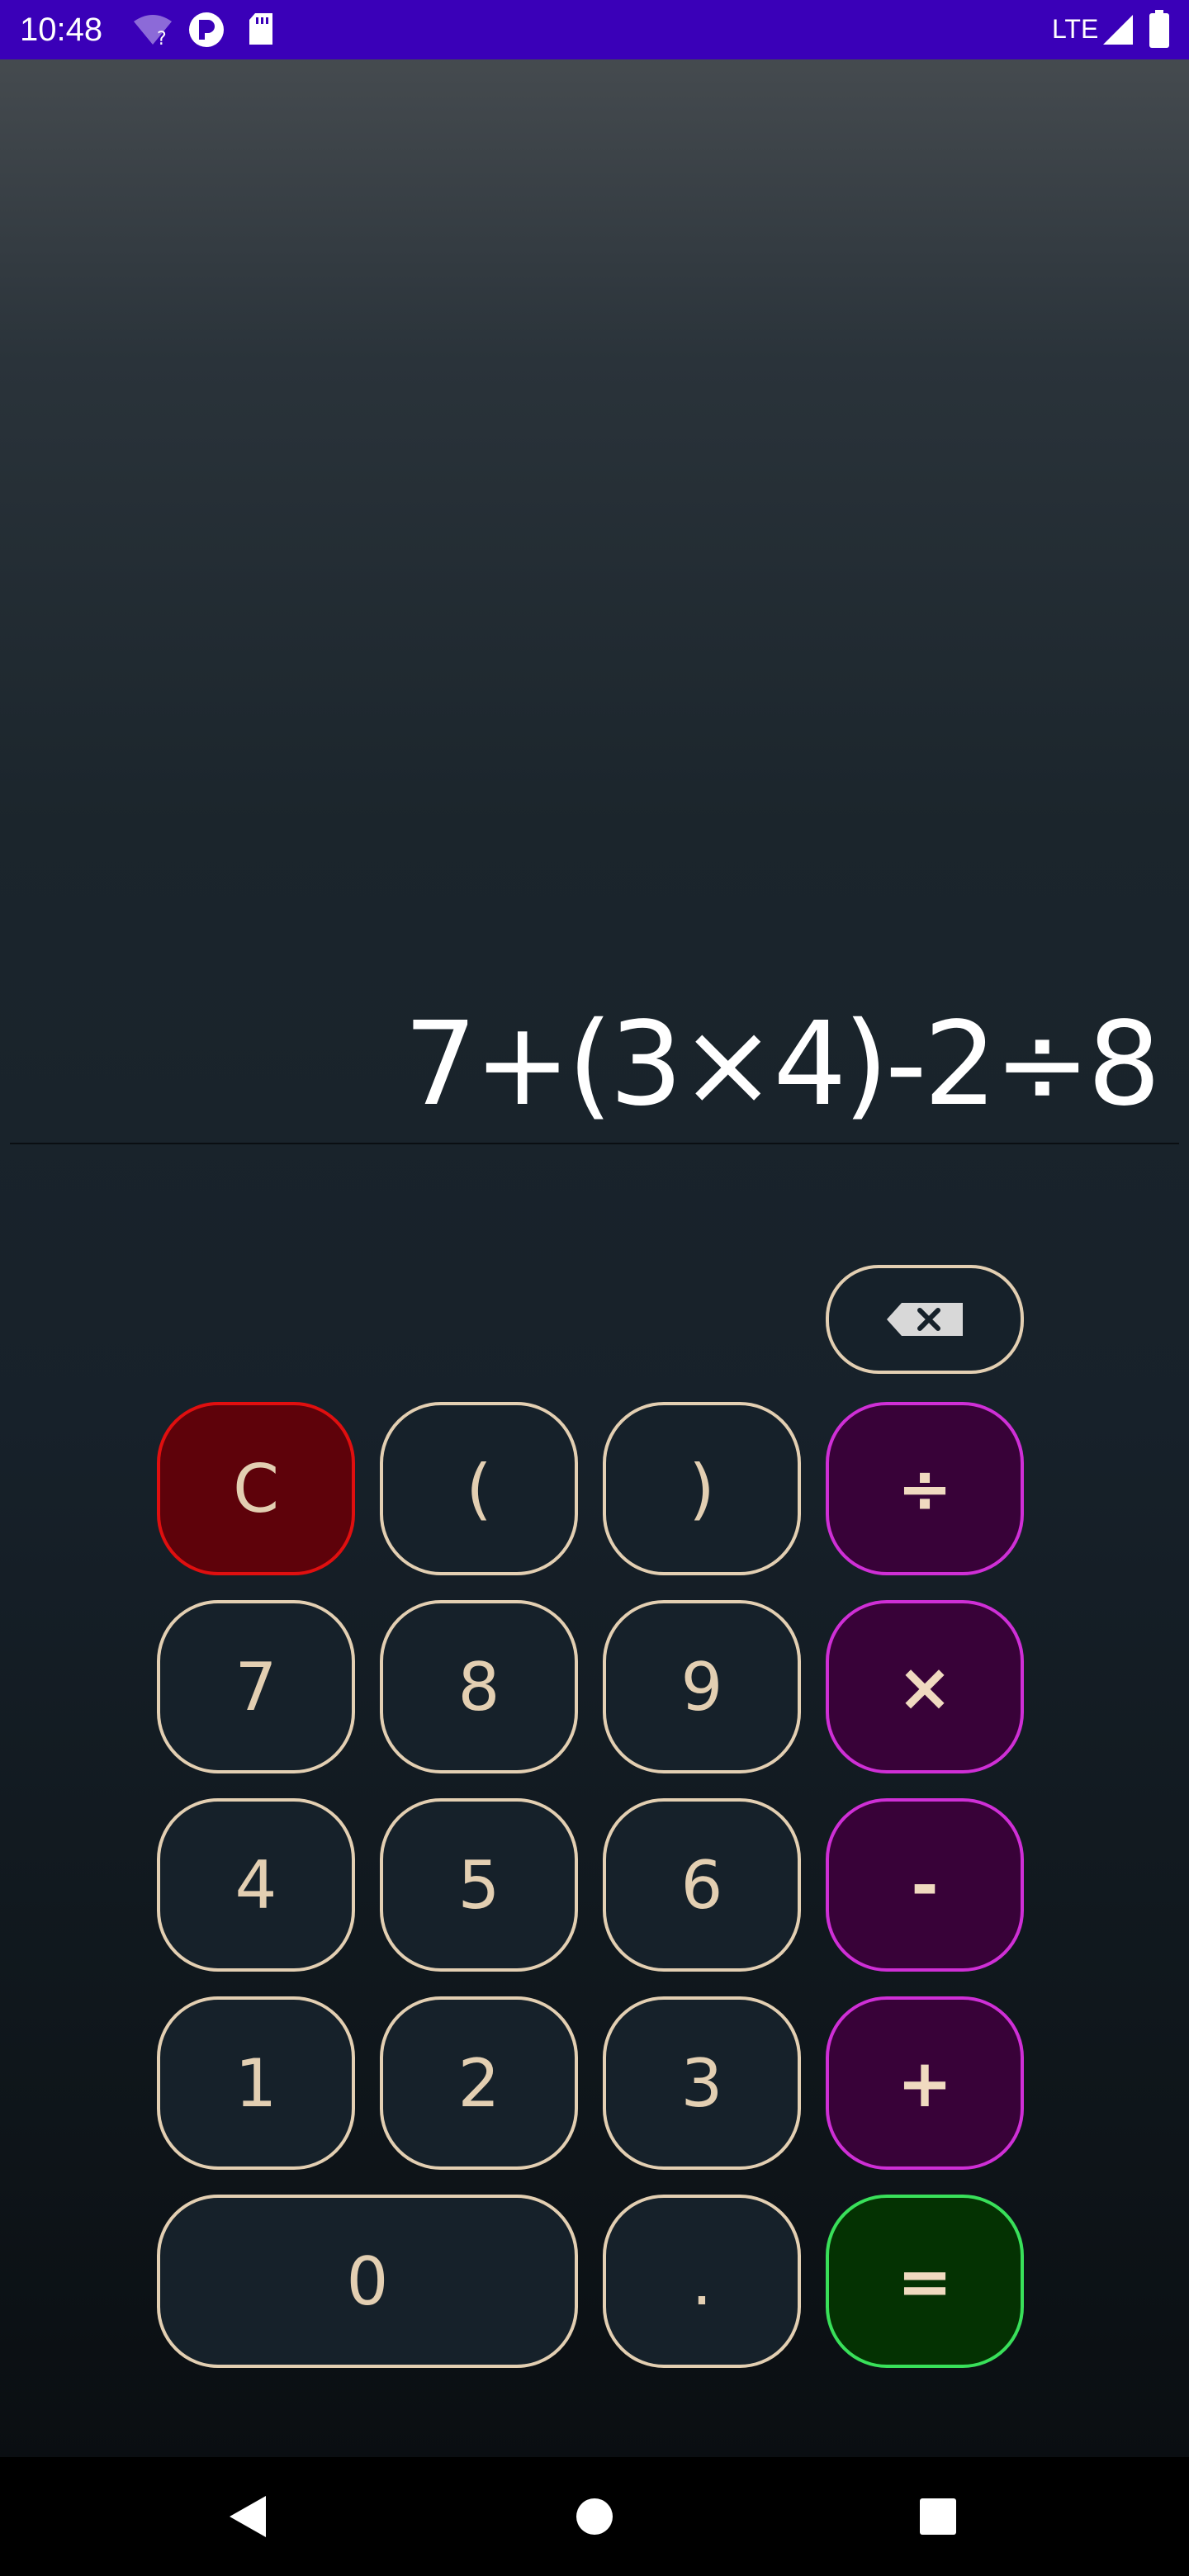 This screenshot has width=1189, height=2576. I want to click on backspace-icon, so click(925, 1319).